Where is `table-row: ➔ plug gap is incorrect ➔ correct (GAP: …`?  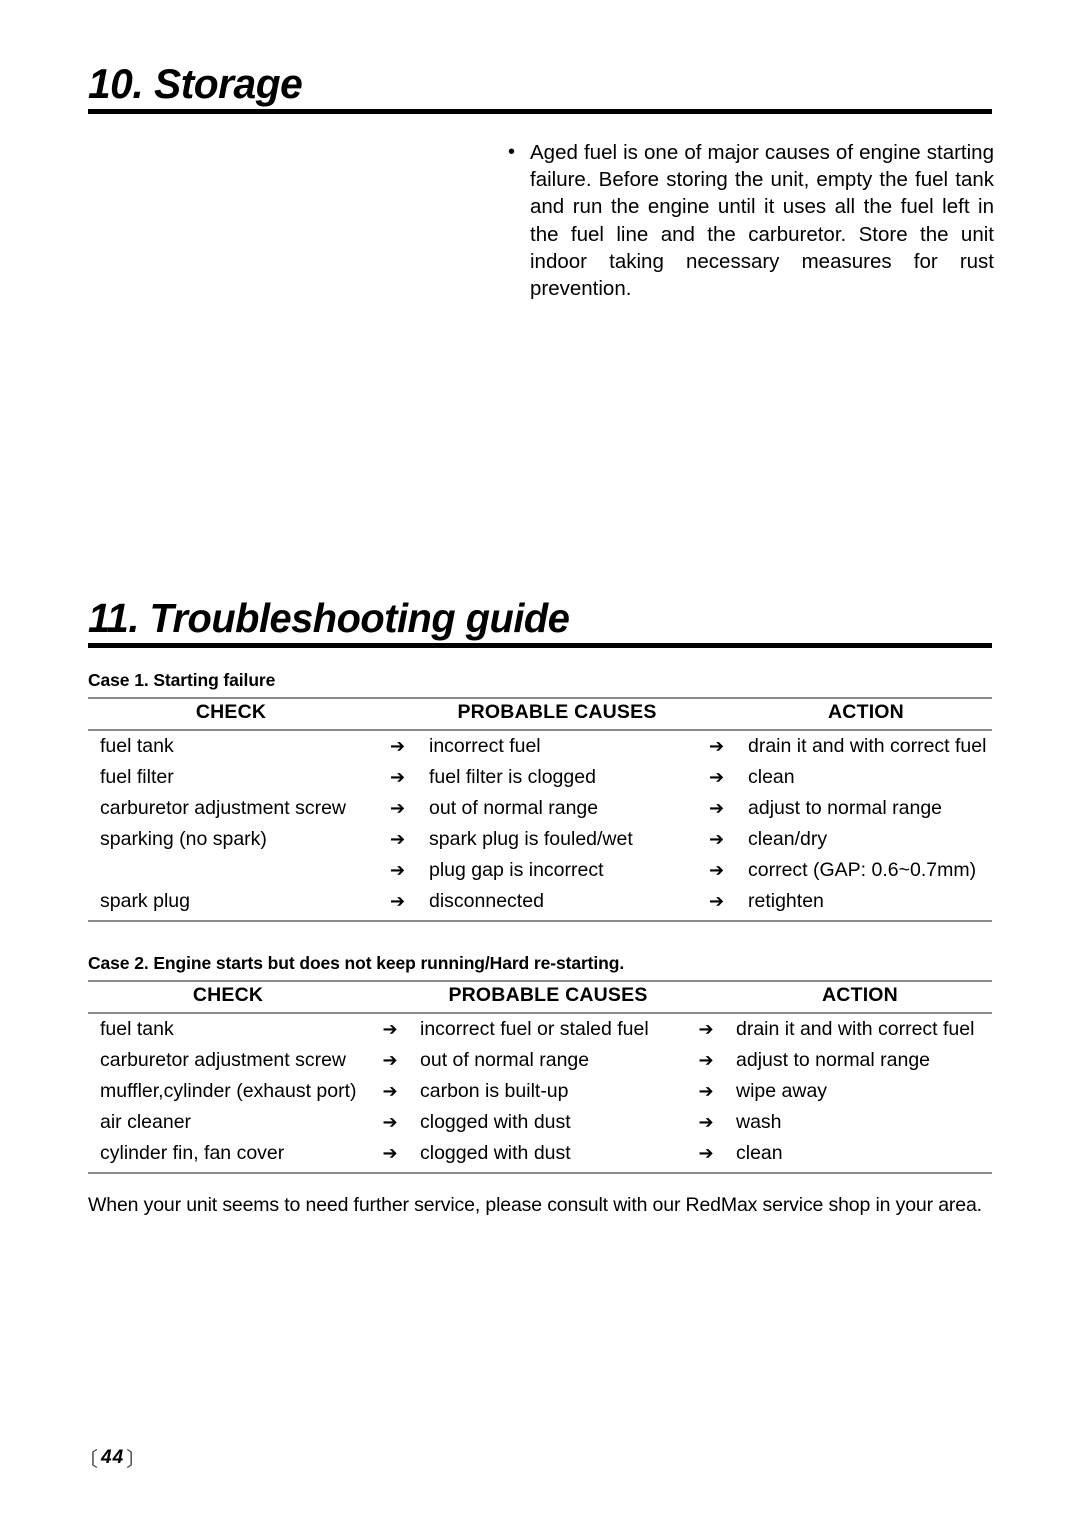 table-row: ➔ plug gap is incorrect ➔ correct (GAP: … is located at coordinates (540, 870).